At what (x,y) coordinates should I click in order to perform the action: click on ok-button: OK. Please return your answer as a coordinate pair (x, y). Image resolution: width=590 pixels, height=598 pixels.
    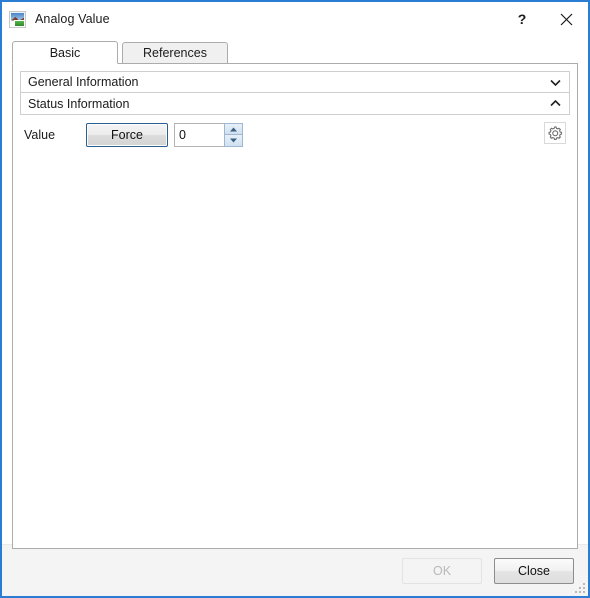
    Looking at the image, I should click on (442, 570).